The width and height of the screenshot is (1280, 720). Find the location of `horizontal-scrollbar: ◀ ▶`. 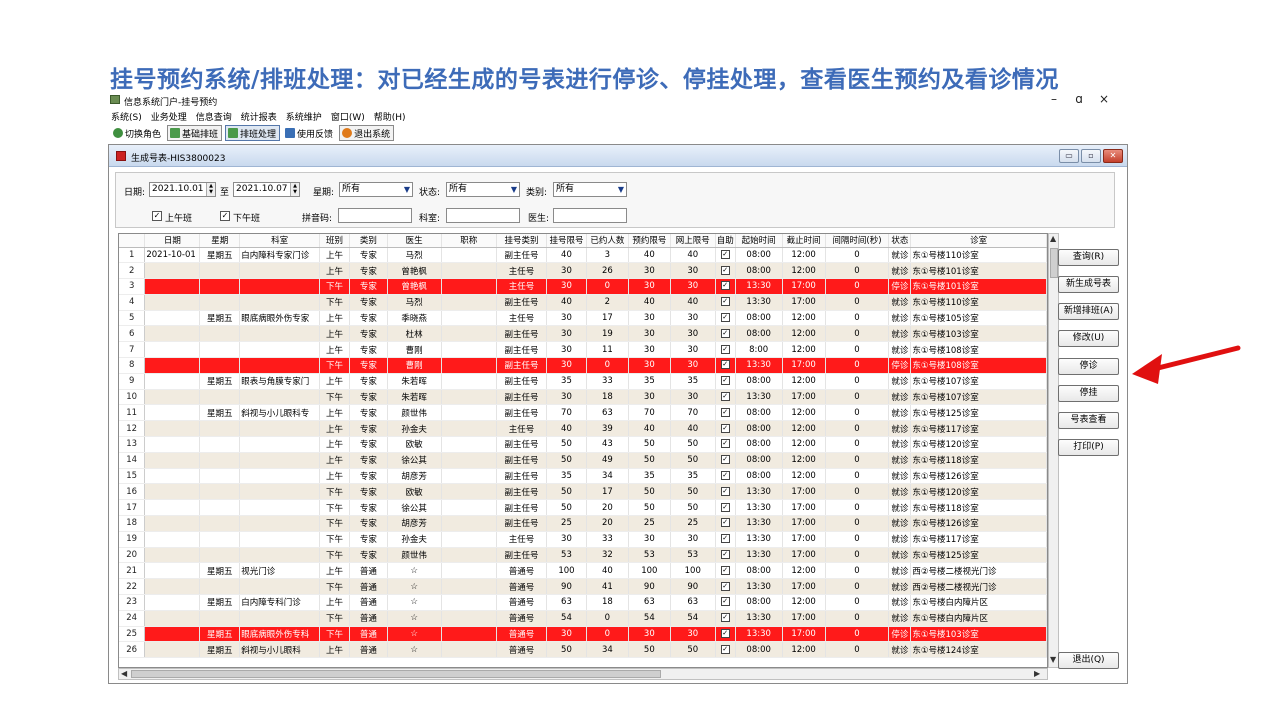

horizontal-scrollbar: ◀ ▶ is located at coordinates (583, 674).